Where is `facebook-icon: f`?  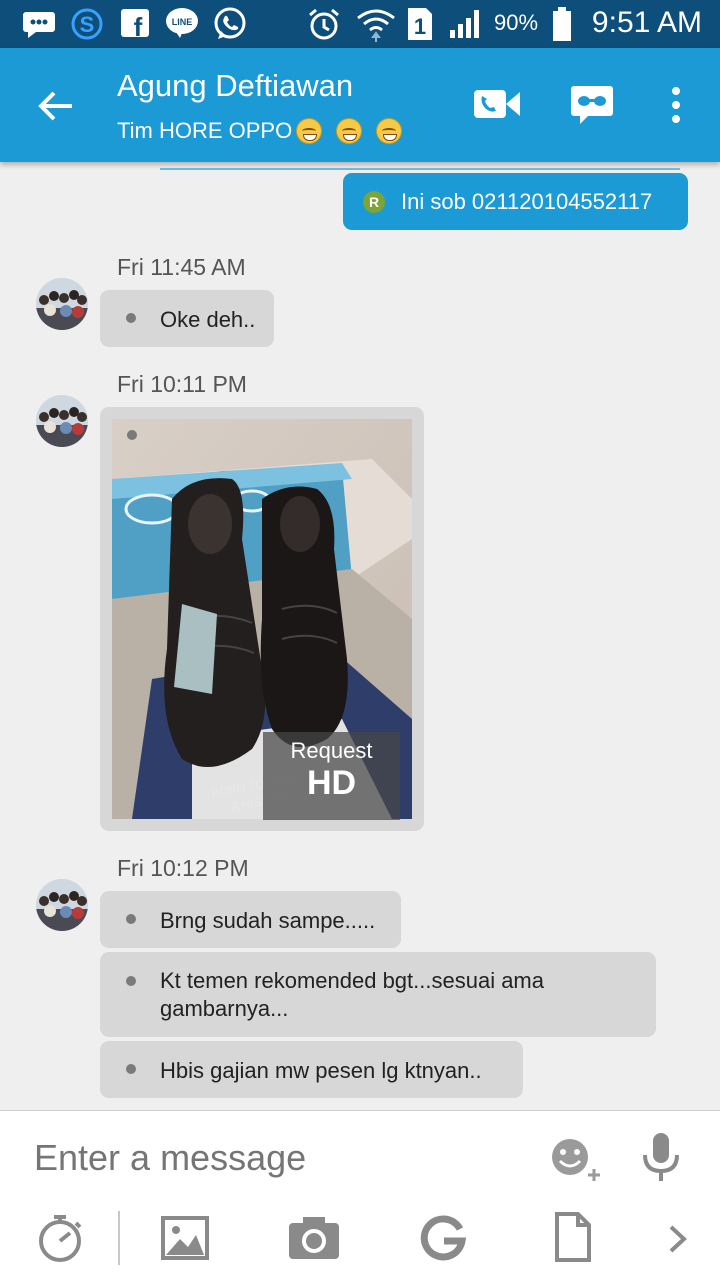
facebook-icon: f is located at coordinates (135, 23).